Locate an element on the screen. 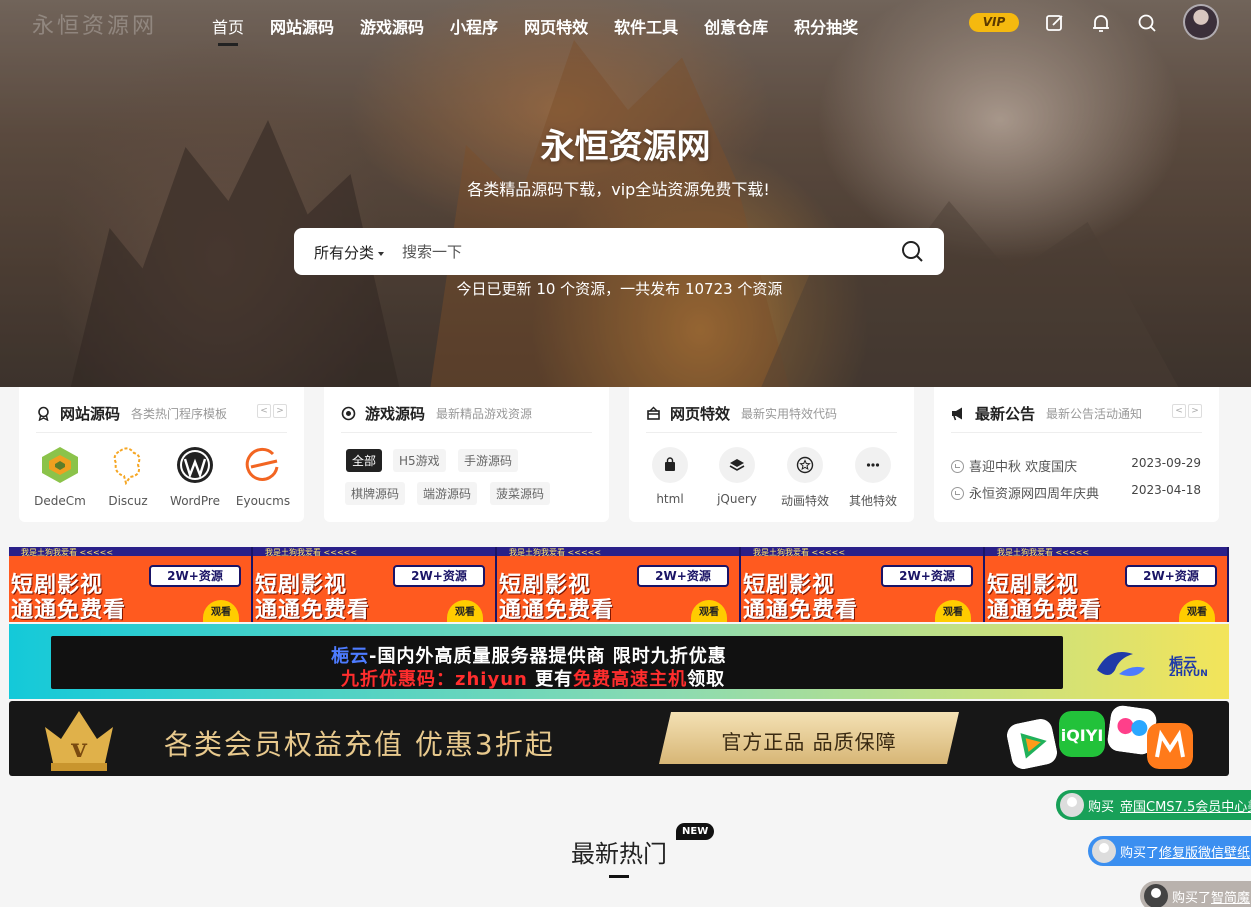 The image size is (1251, 907). notice-item: 永恒资源网四周年庆典 2023-04-18 is located at coordinates (1076, 492).